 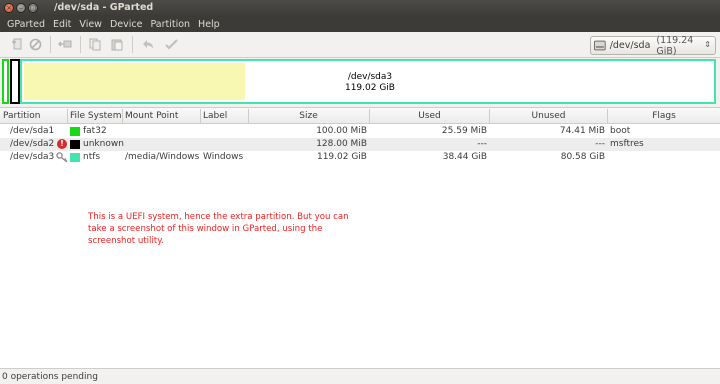 I want to click on partition-flags: msftres, so click(x=627, y=144).